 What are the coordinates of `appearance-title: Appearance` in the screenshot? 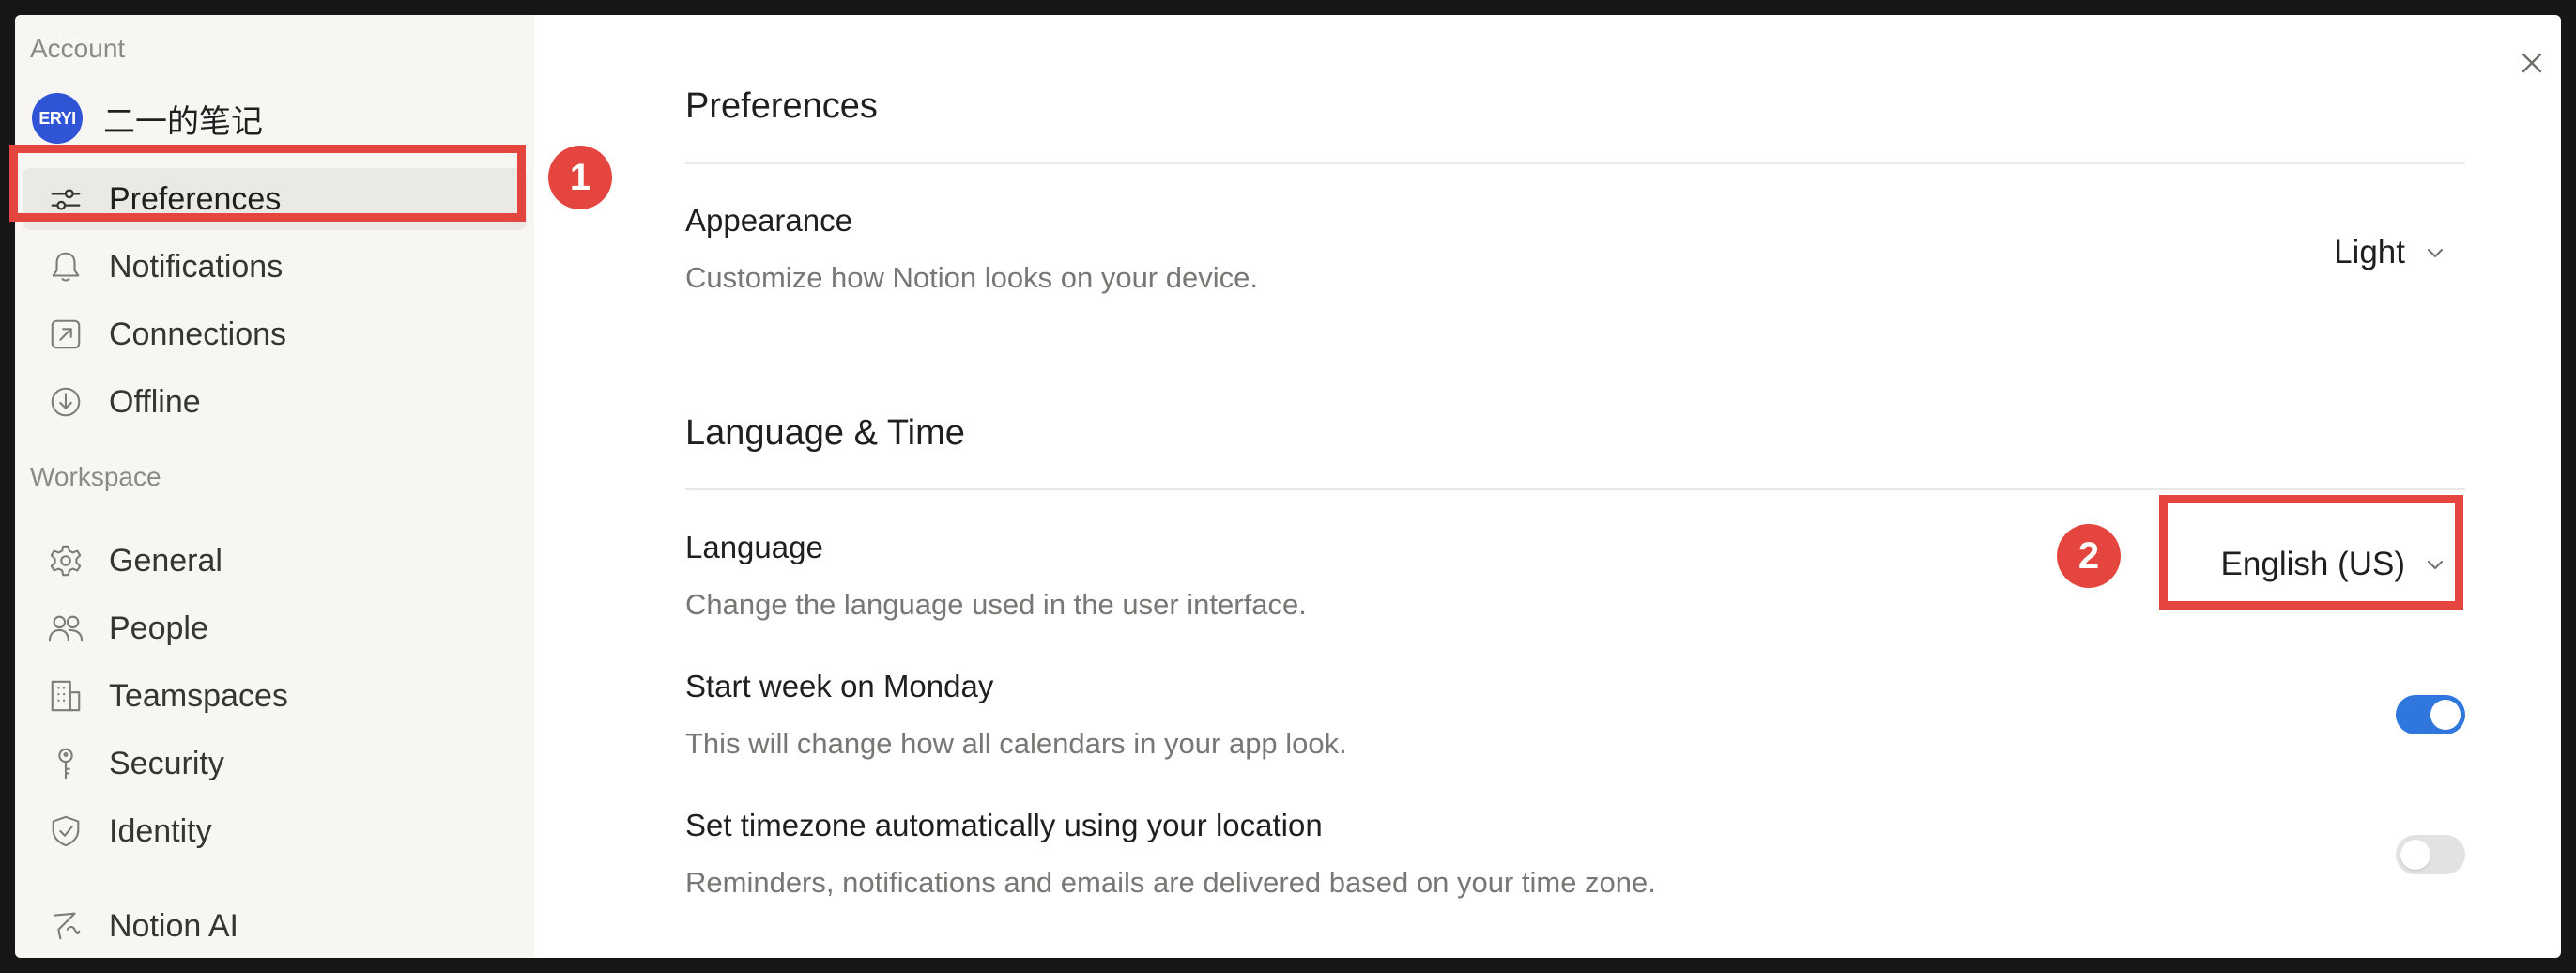 It's located at (769, 220).